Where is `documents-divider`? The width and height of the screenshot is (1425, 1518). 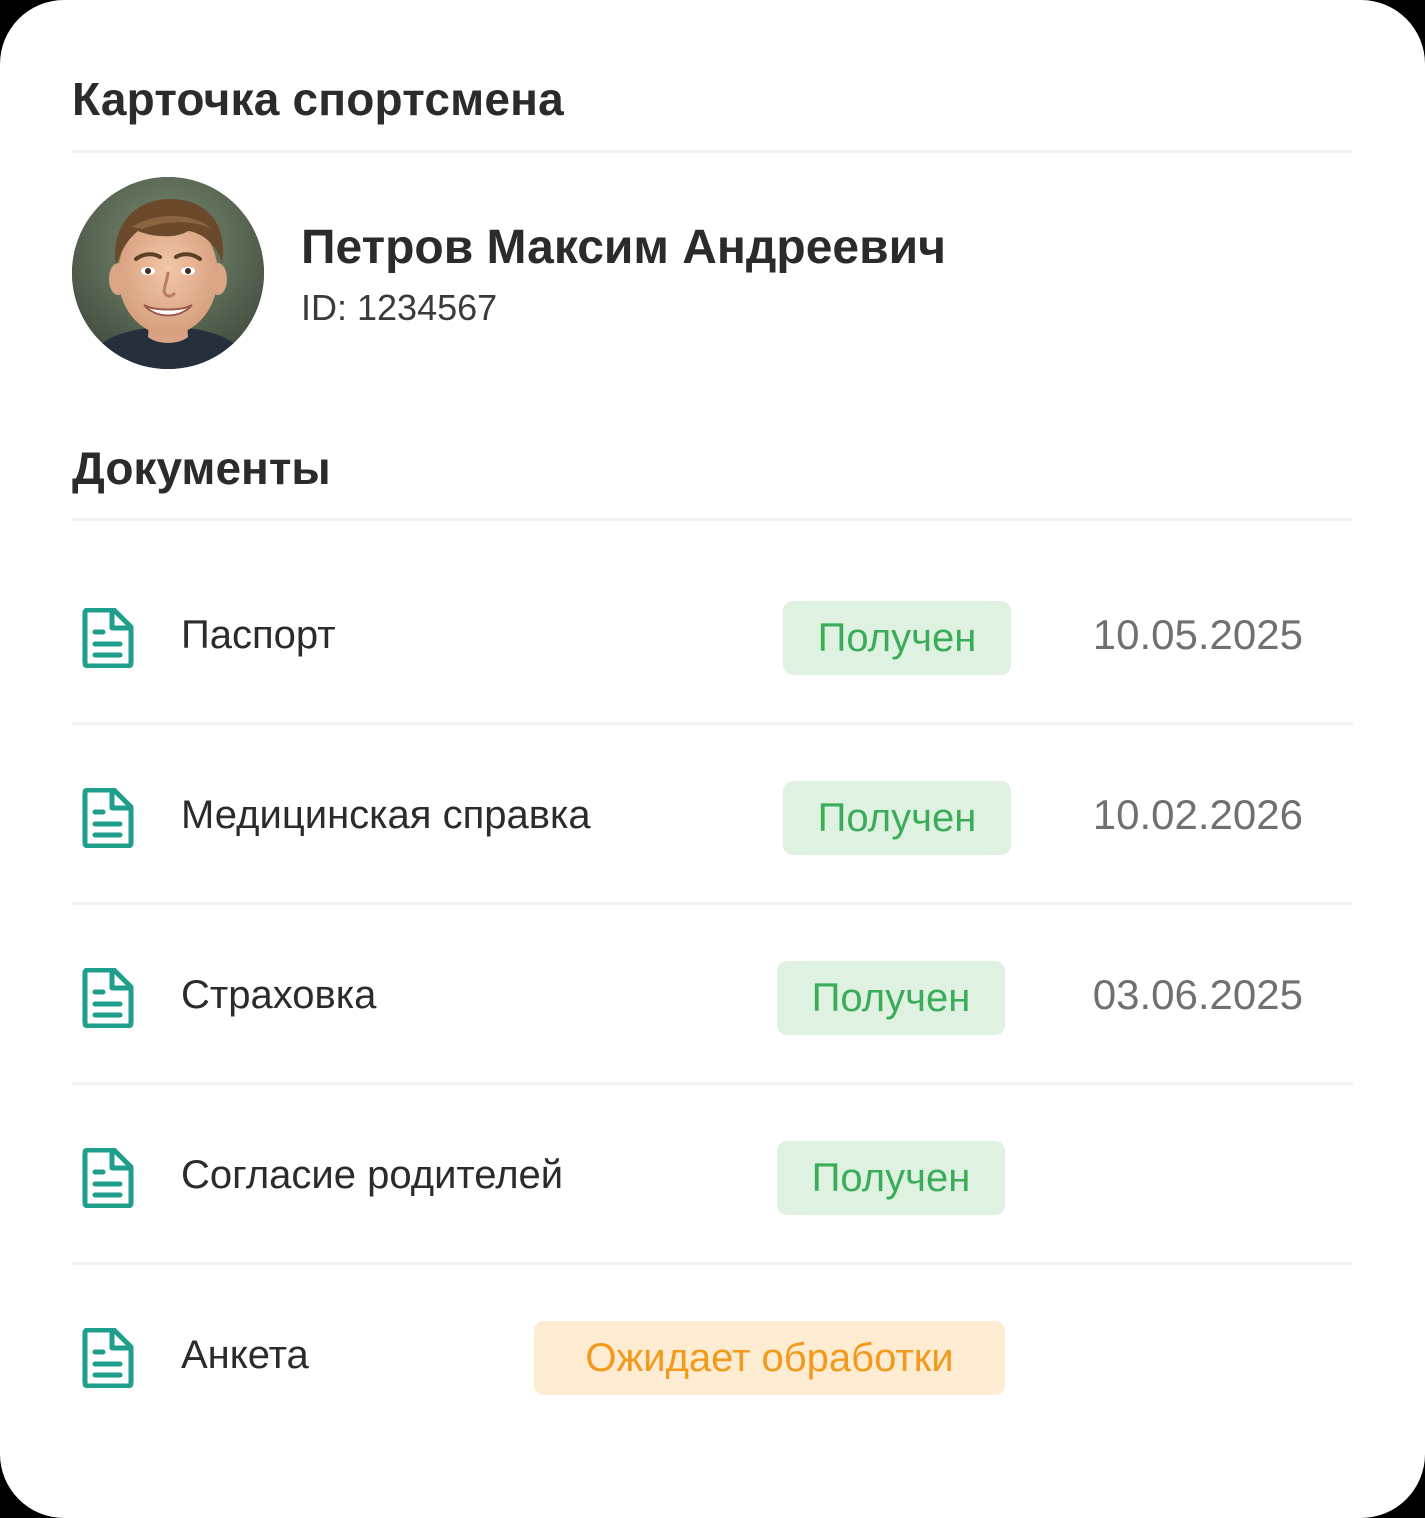 documents-divider is located at coordinates (712, 519).